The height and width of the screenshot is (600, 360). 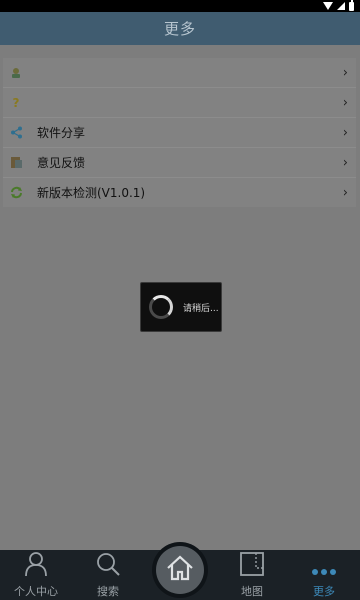 I want to click on title-bar: 更多, so click(x=180, y=28).